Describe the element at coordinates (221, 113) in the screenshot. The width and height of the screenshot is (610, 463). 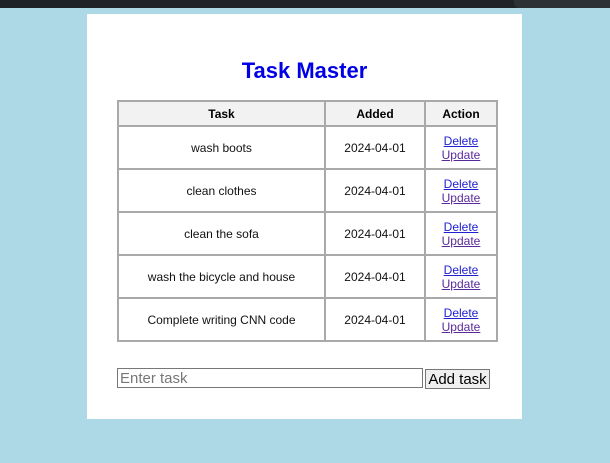
I see `header-task: Task` at that location.